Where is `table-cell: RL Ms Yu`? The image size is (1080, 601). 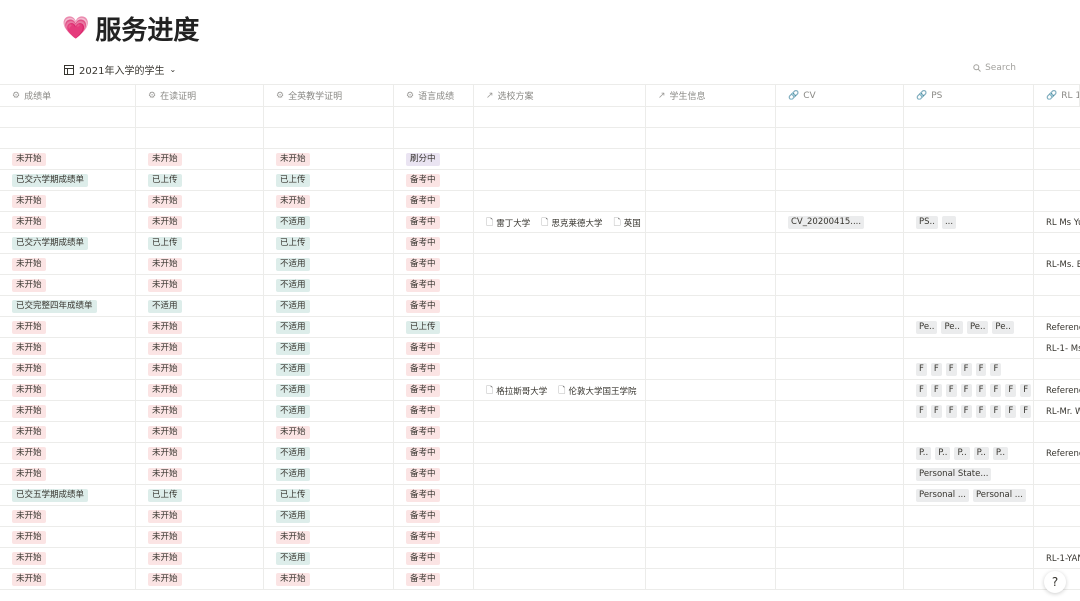 table-cell: RL Ms Yu is located at coordinates (1057, 222).